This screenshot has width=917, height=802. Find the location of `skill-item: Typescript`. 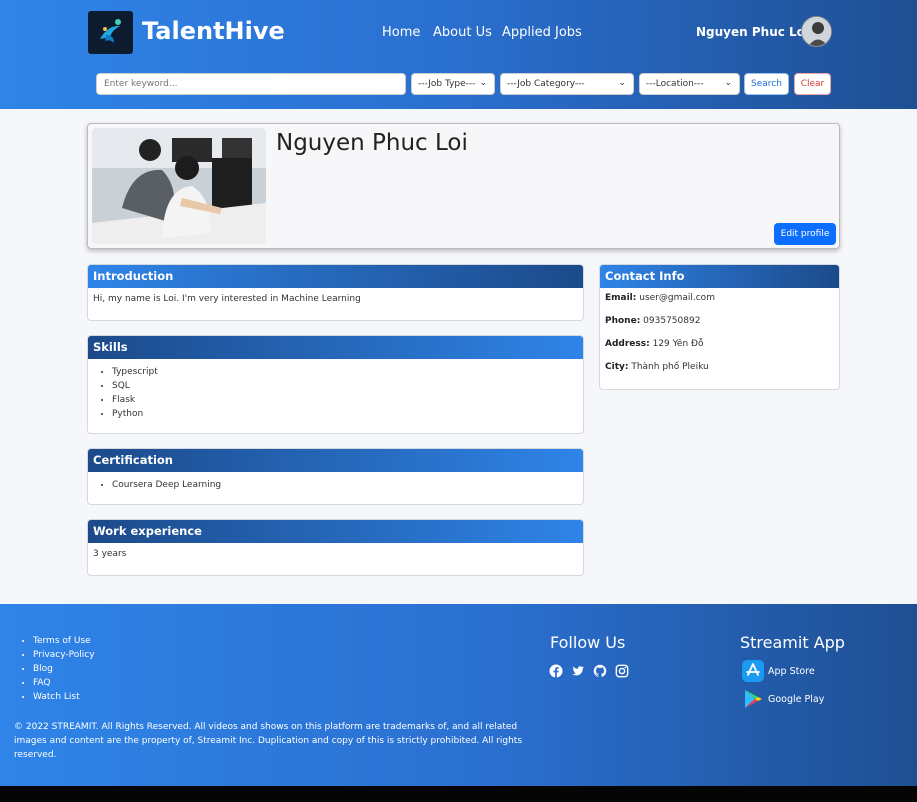

skill-item: Typescript is located at coordinates (345, 372).